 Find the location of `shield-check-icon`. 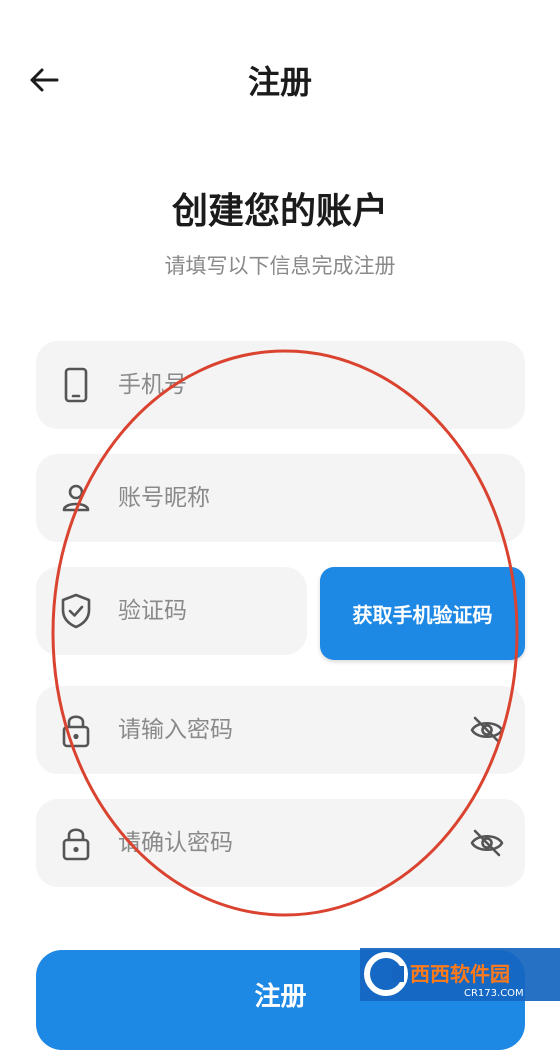

shield-check-icon is located at coordinates (76, 611).